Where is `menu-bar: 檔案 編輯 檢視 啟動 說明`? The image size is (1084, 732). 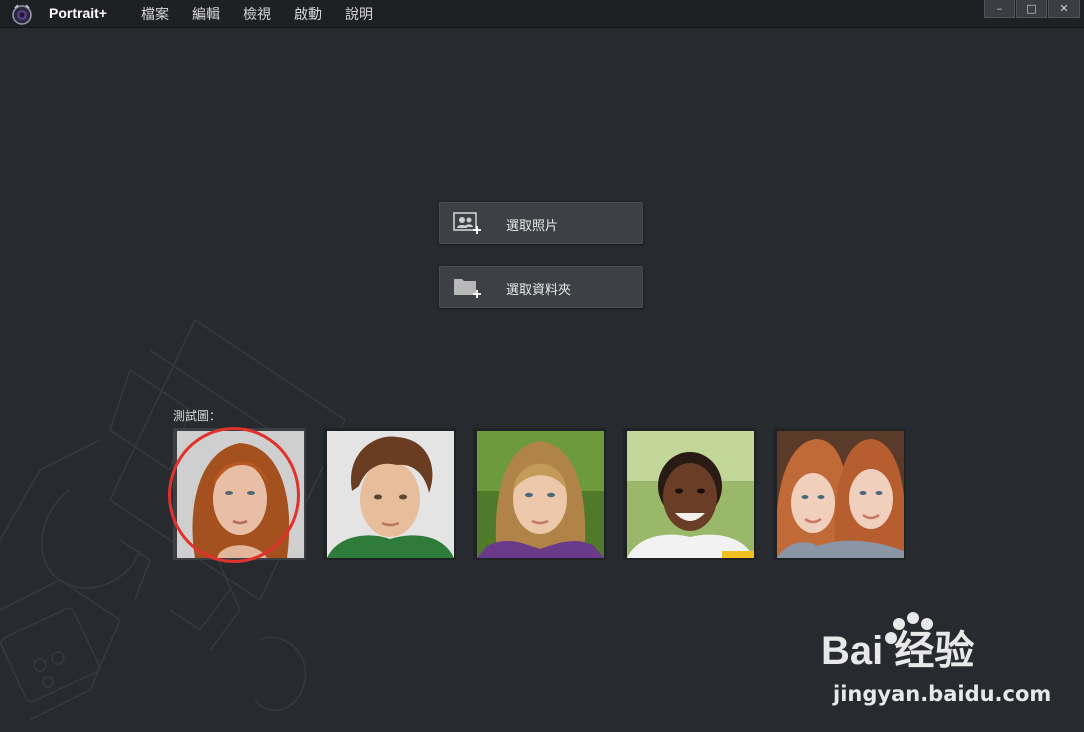 menu-bar: 檔案 編輯 檢視 啟動 說明 is located at coordinates (268, 14).